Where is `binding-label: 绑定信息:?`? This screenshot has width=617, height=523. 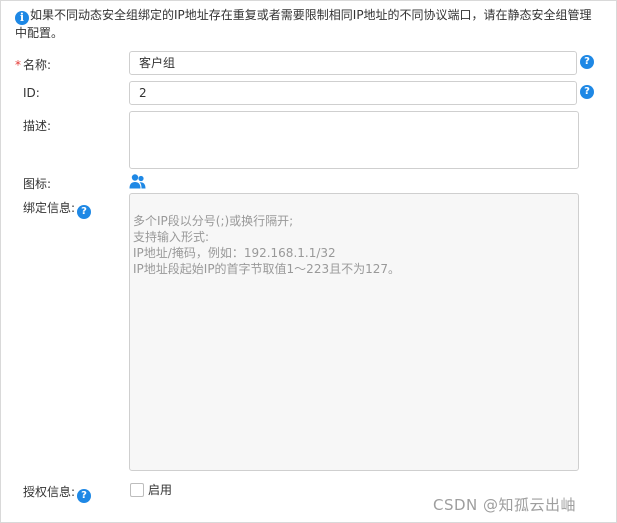
binding-label: 绑定信息:? is located at coordinates (57, 209).